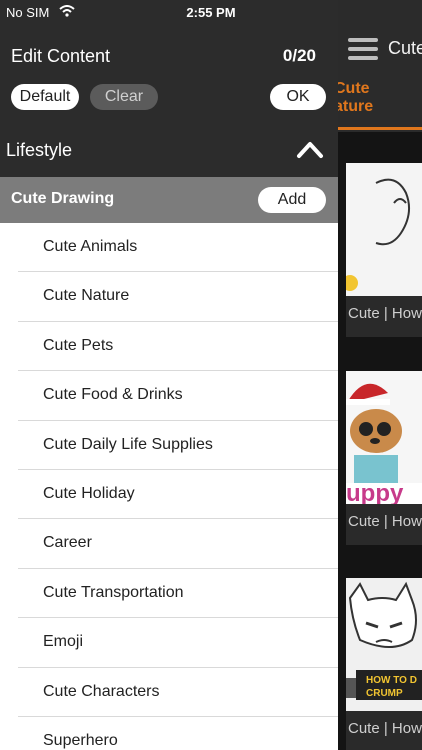 The image size is (422, 750). I want to click on hamburger-menu-icon, so click(363, 49).